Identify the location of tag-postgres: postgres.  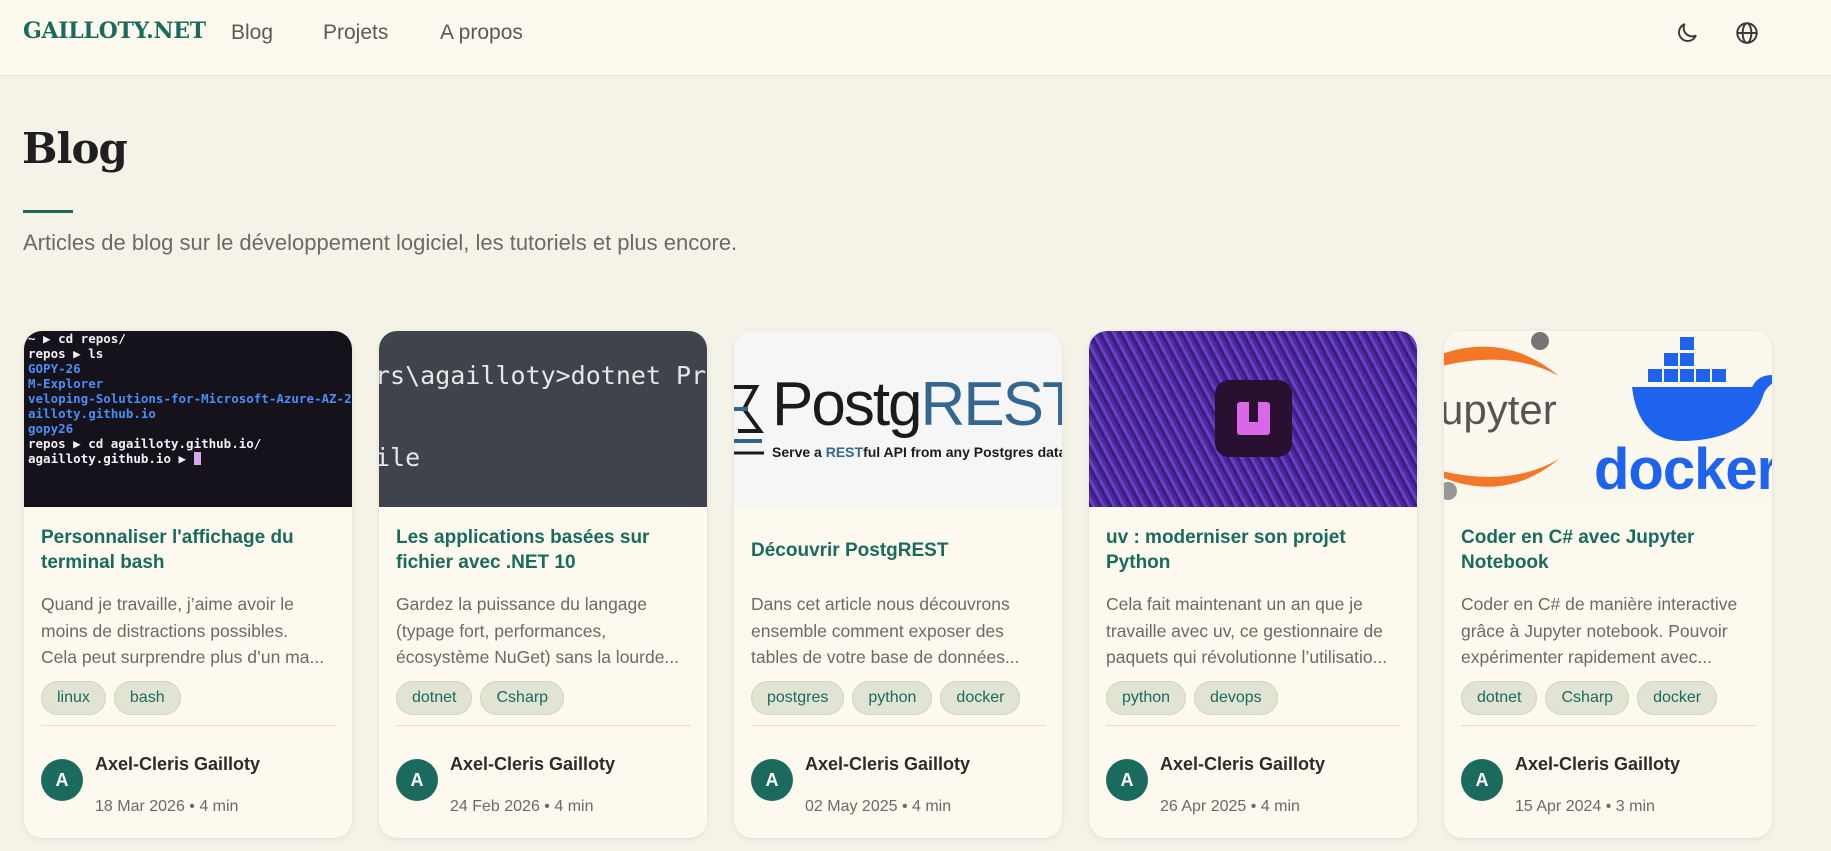
(798, 698).